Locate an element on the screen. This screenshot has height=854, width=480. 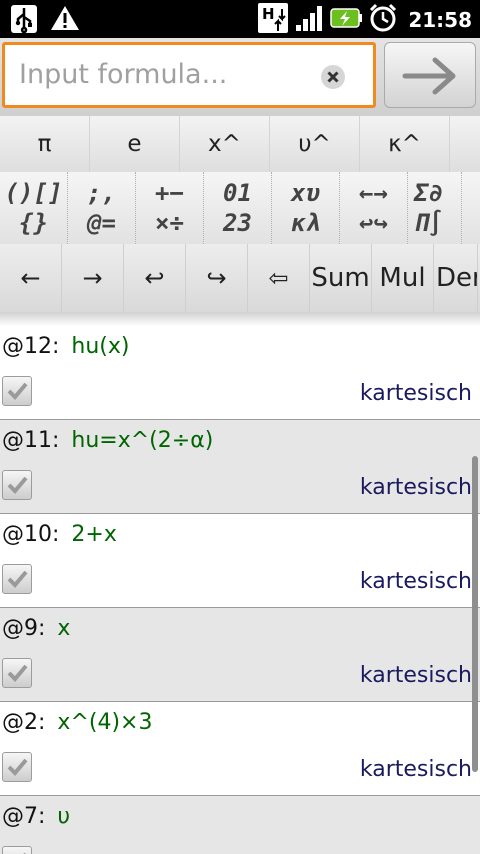
keyboard-group-punctuation: ;, @= is located at coordinates (102, 208).